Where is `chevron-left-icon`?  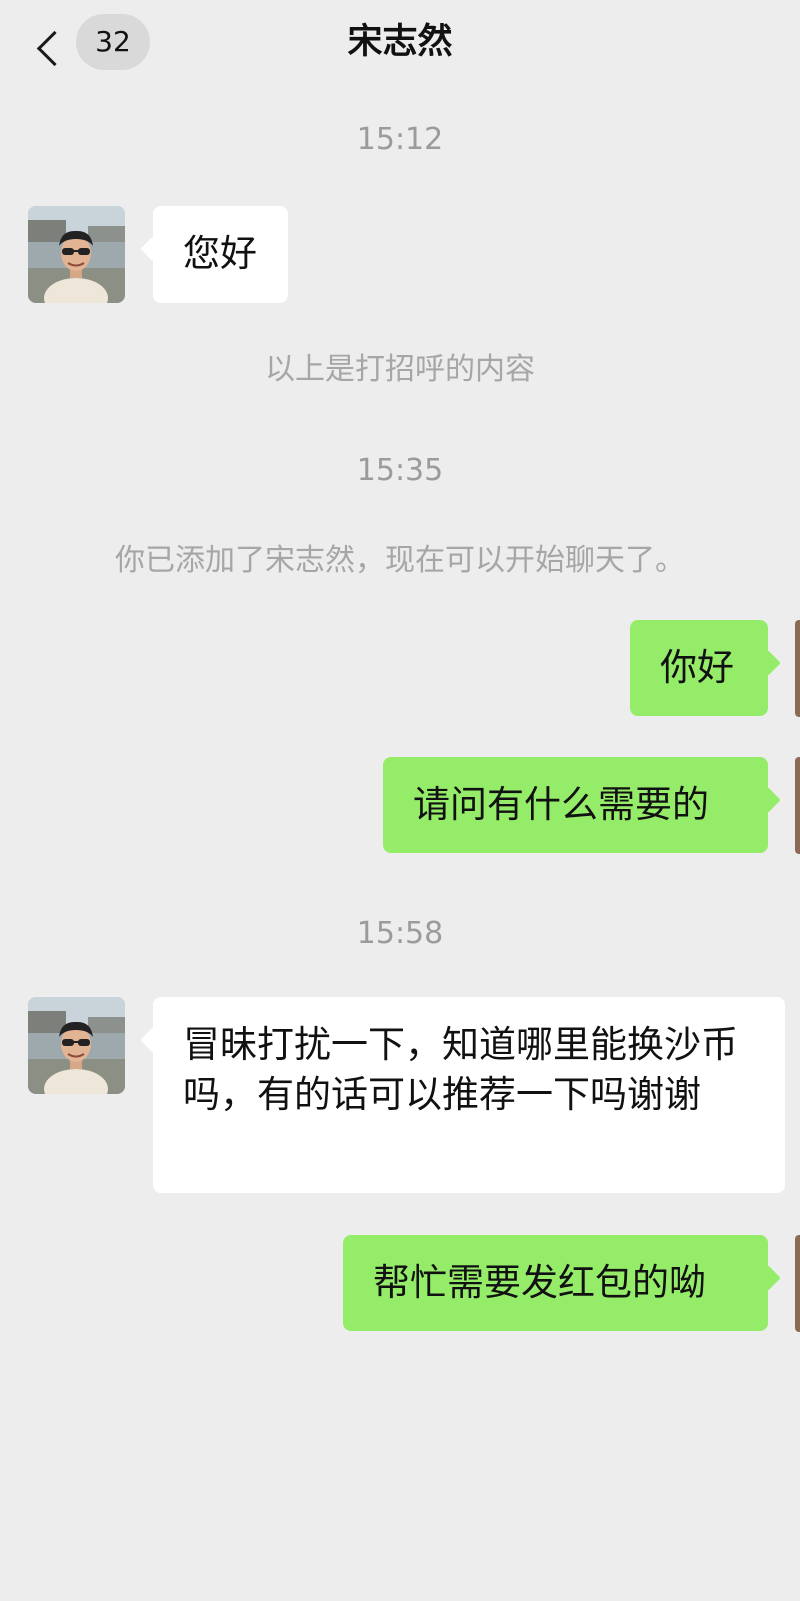 chevron-left-icon is located at coordinates (54, 48).